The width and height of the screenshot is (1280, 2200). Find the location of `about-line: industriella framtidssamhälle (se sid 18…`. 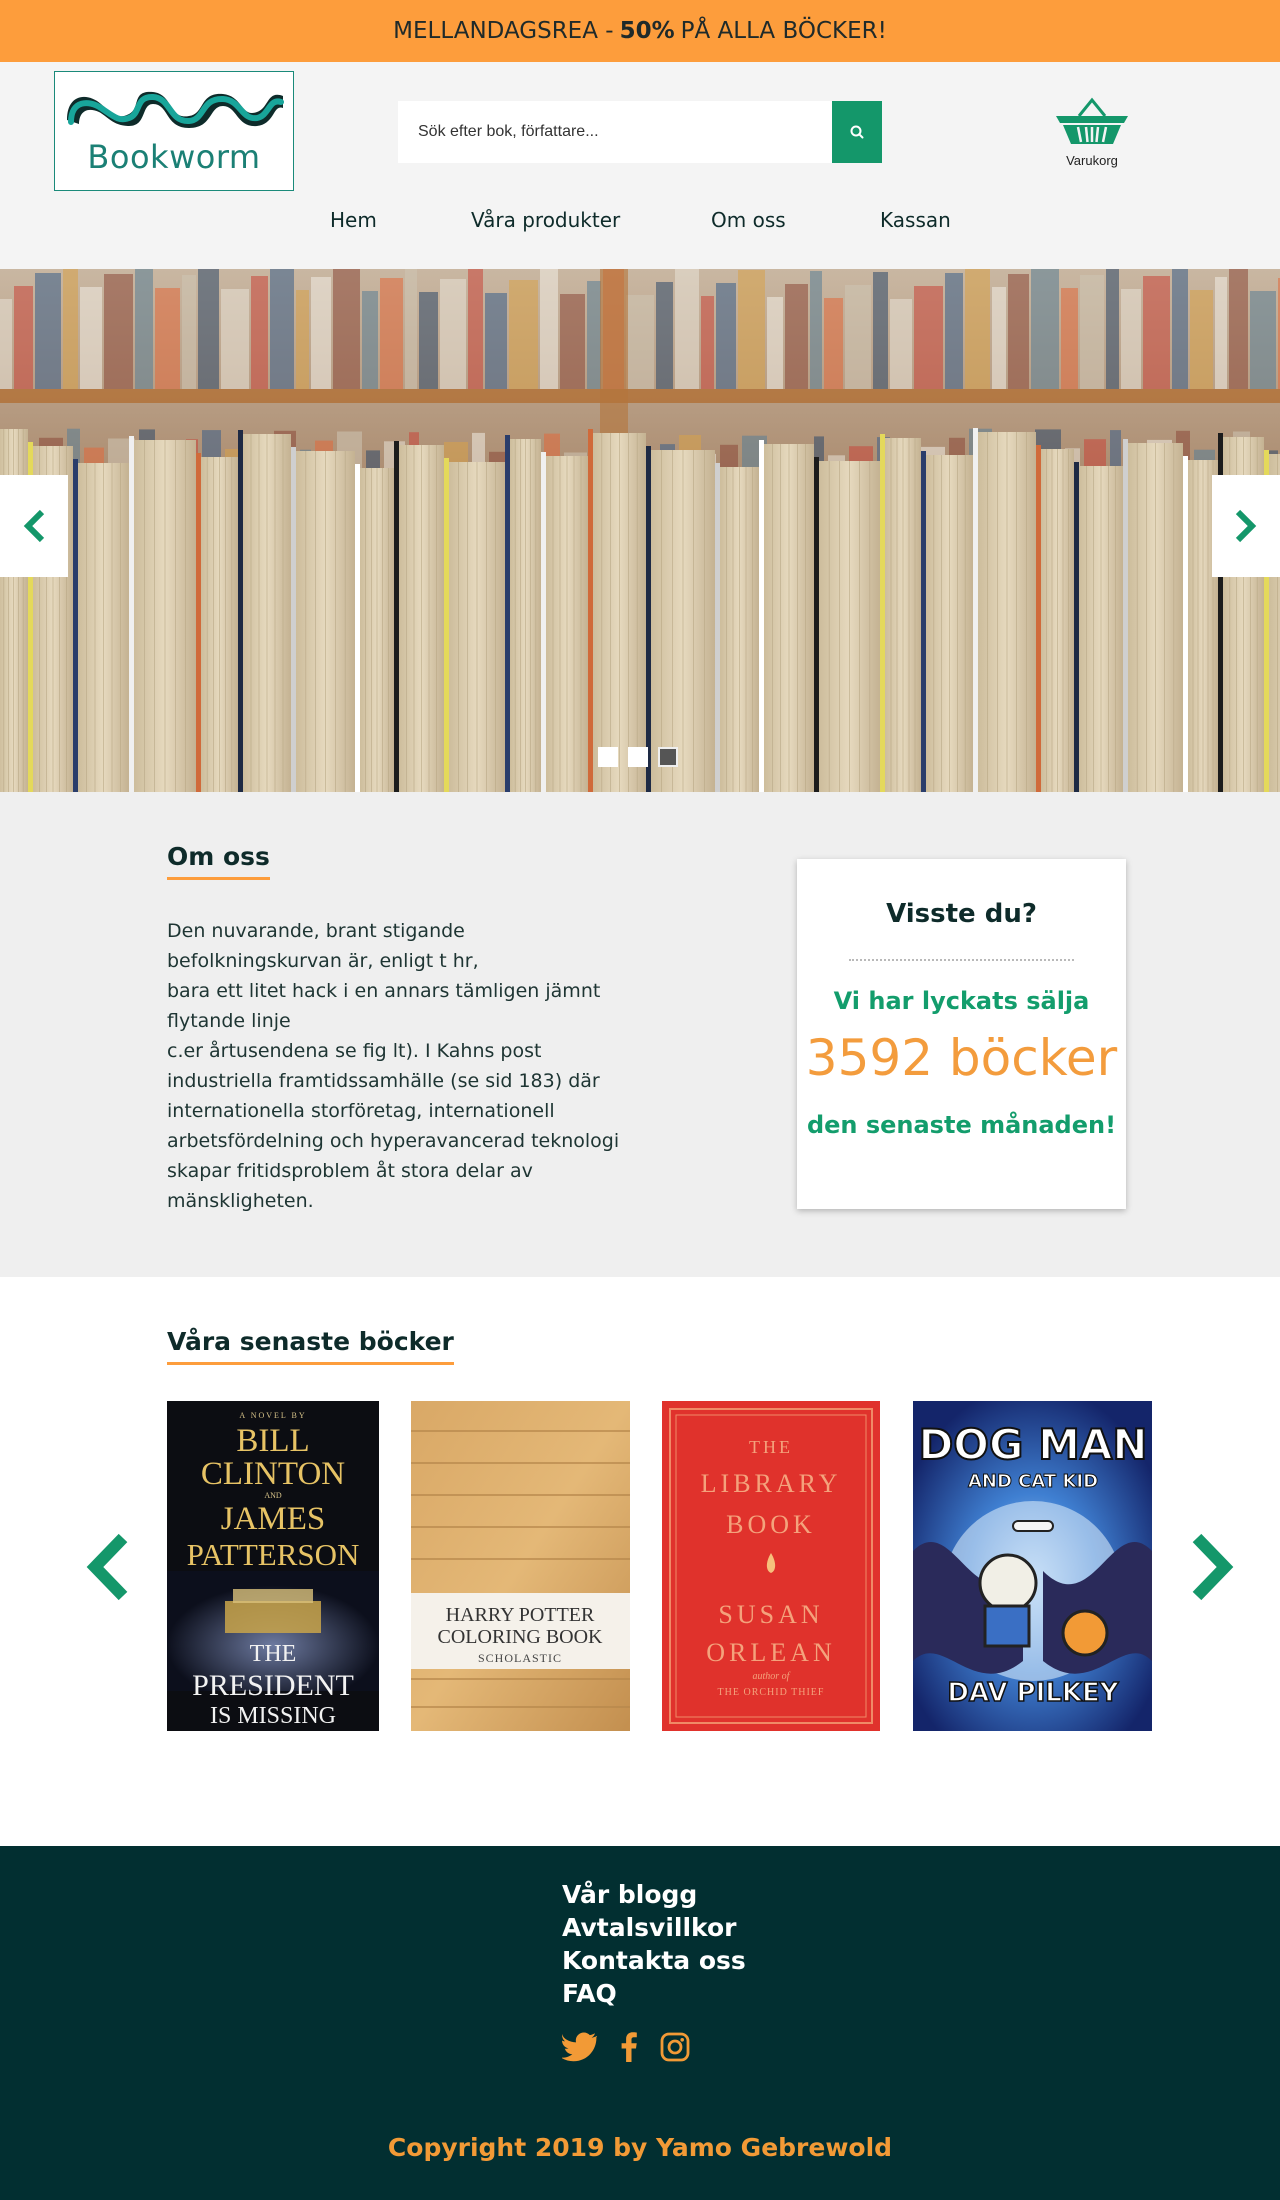

about-line: industriella framtidssamhälle (se sid 18… is located at coordinates (383, 1081).